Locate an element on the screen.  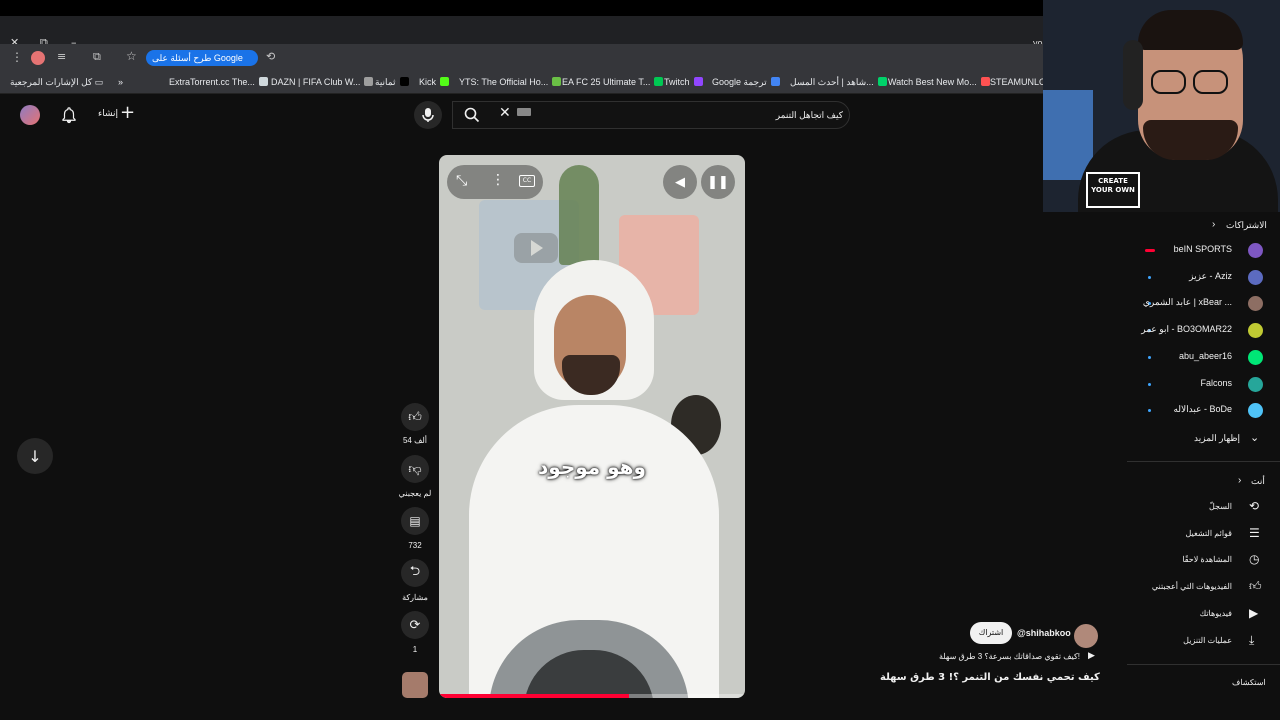
channel-name: Falcons is located at coordinates (1216, 382).